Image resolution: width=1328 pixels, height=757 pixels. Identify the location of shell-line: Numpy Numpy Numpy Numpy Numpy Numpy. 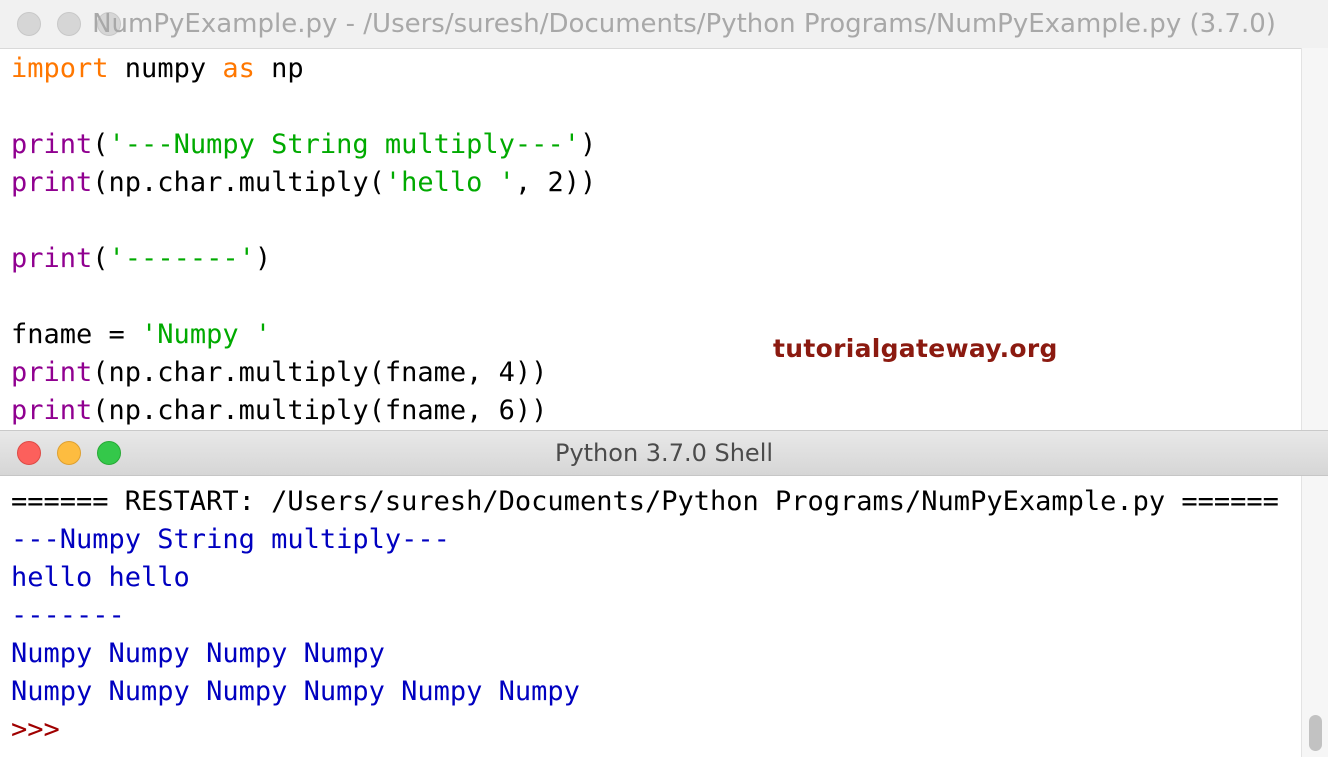
(645, 692).